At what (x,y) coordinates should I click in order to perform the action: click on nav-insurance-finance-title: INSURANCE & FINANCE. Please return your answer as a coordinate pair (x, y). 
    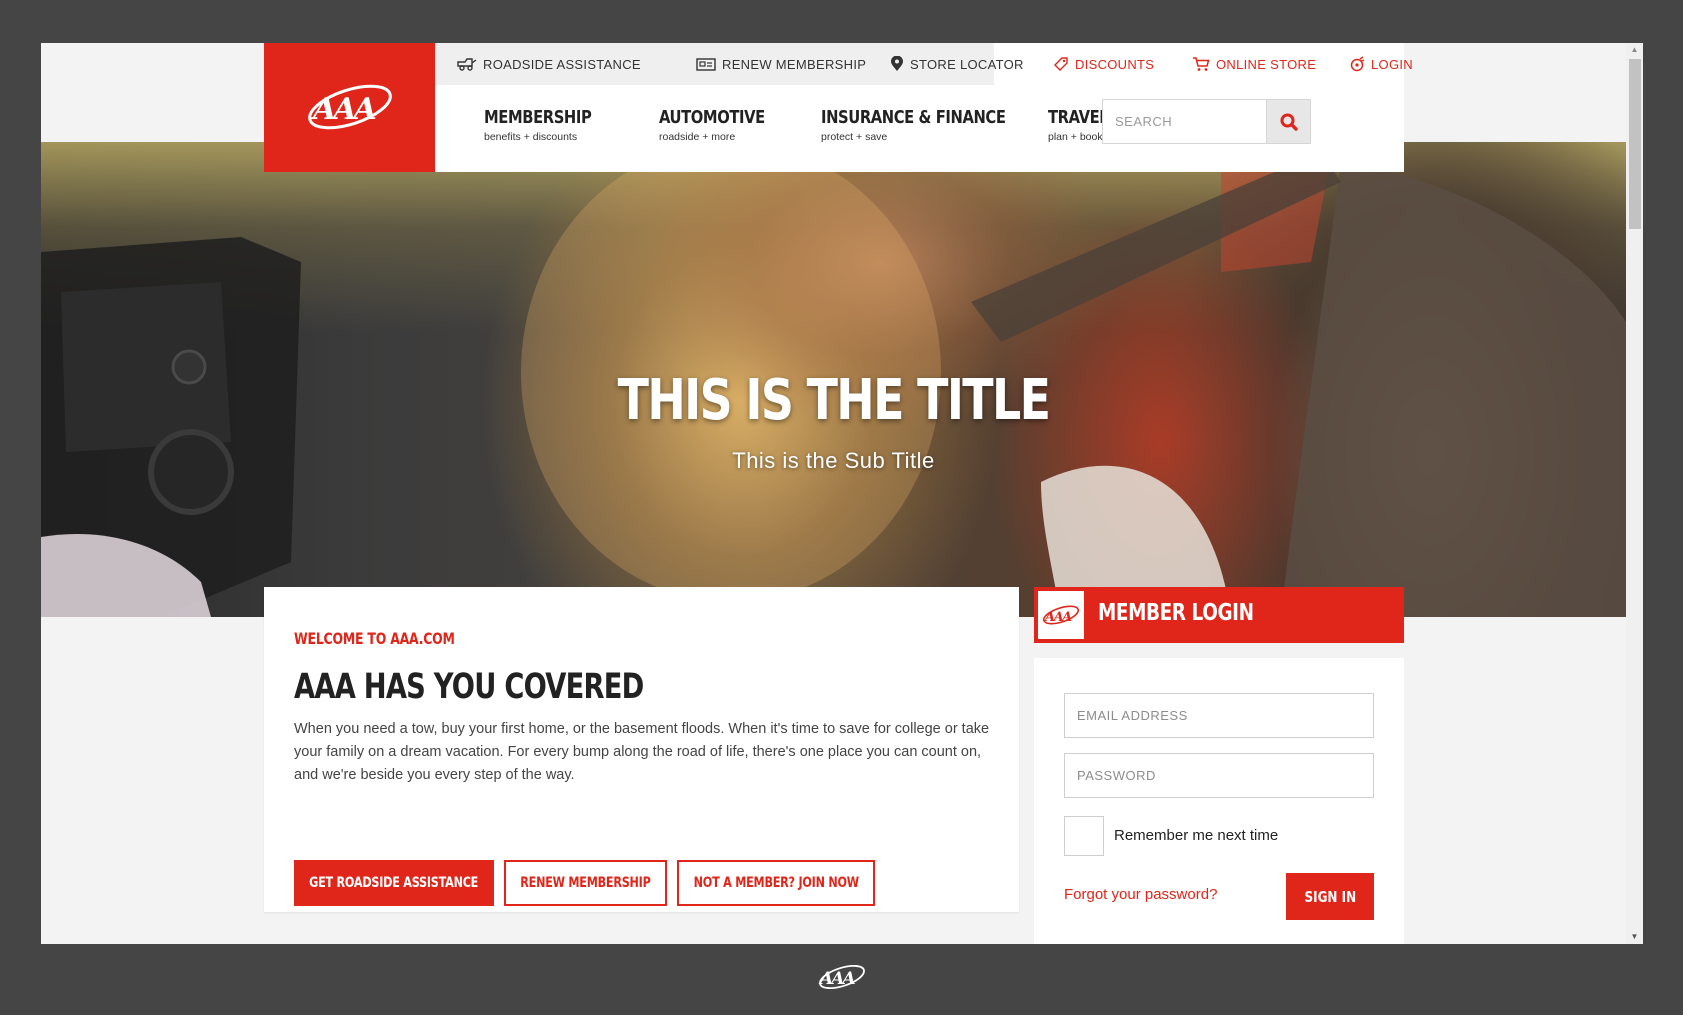
    Looking at the image, I should click on (913, 117).